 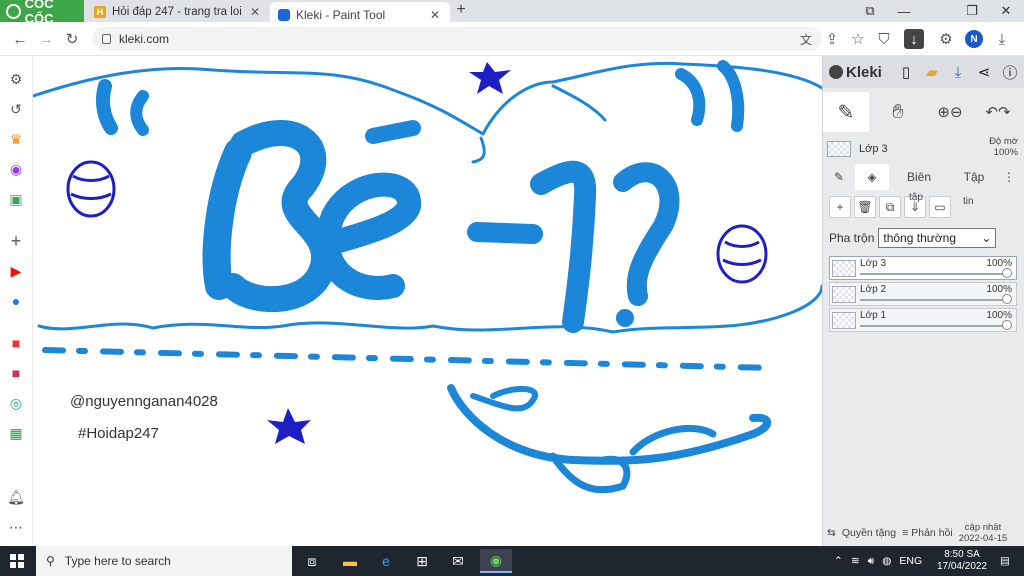 I want to click on kleki-logo-text: Kleki, so click(x=864, y=72).